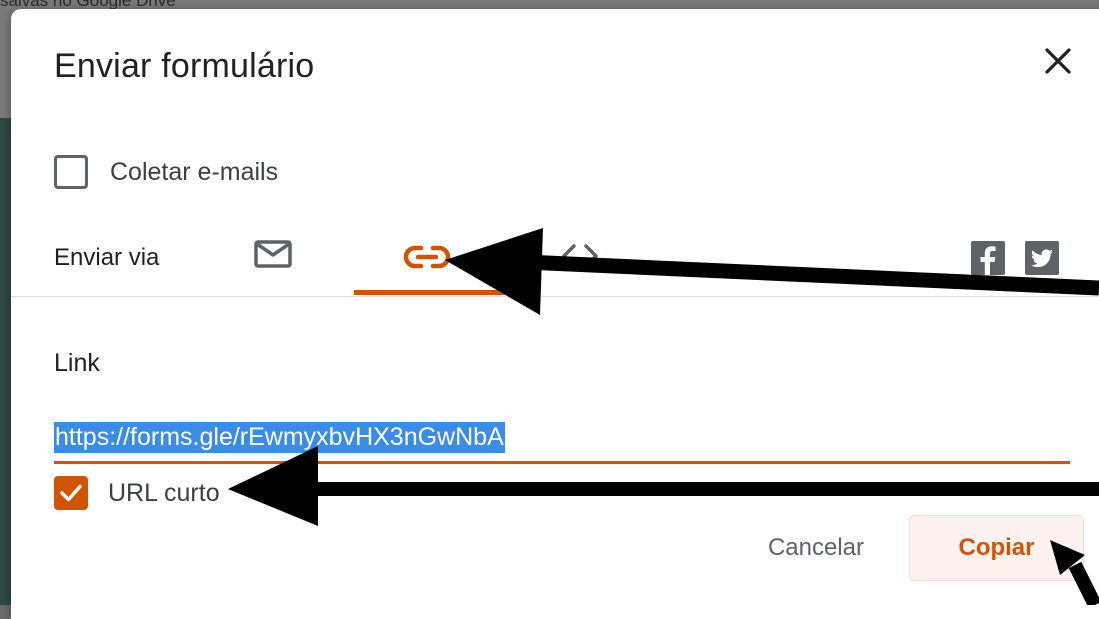 The image size is (1099, 619). I want to click on tab-email, so click(273, 255).